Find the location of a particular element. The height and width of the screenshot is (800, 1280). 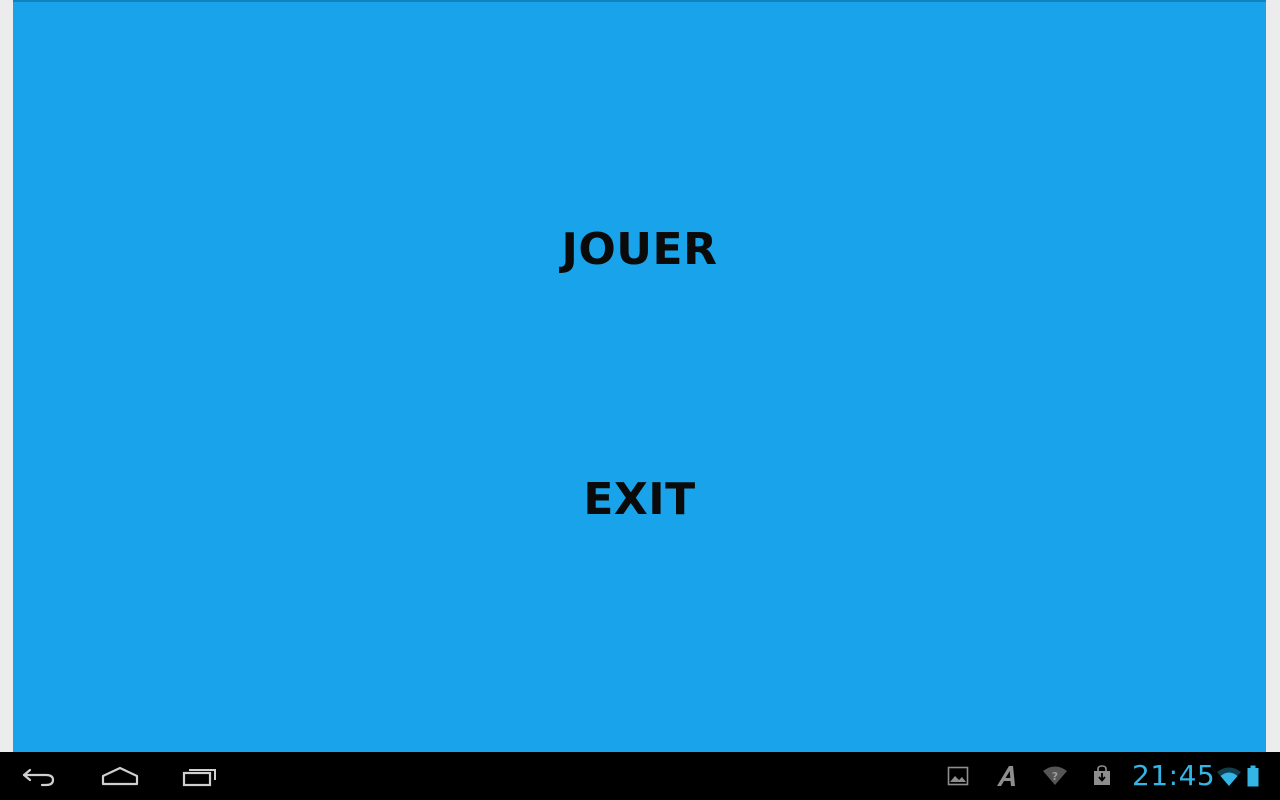

home-button is located at coordinates (120, 776).